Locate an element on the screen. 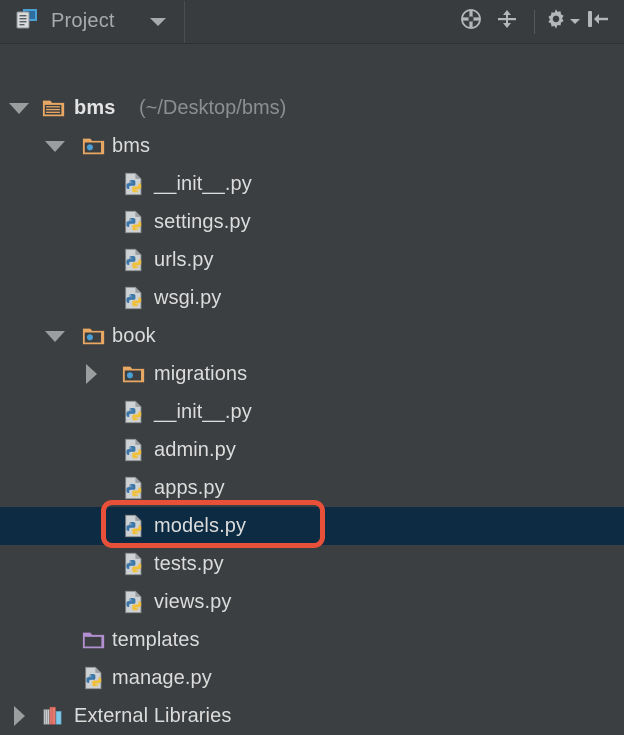 The height and width of the screenshot is (735, 624). tree-row-bms-package: bms is located at coordinates (312, 146).